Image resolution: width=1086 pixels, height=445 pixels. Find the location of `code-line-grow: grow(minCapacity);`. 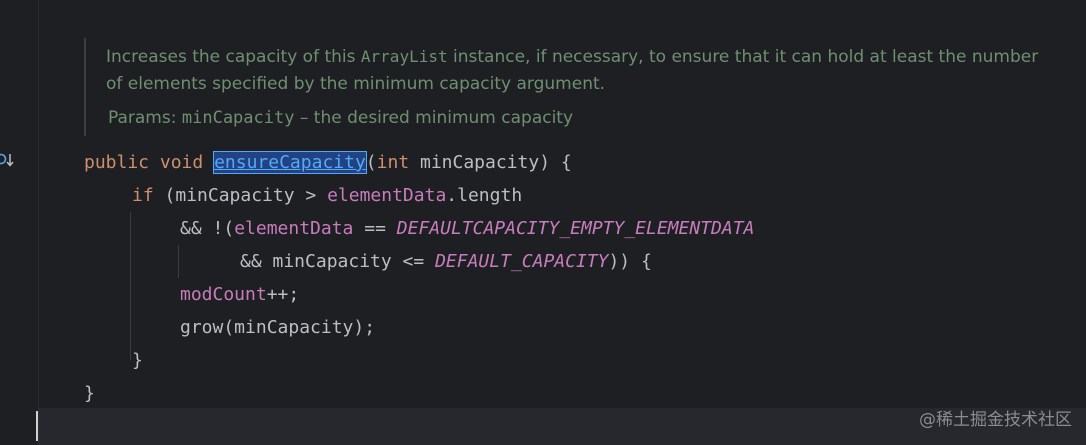

code-line-grow: grow(minCapacity); is located at coordinates (277, 327).